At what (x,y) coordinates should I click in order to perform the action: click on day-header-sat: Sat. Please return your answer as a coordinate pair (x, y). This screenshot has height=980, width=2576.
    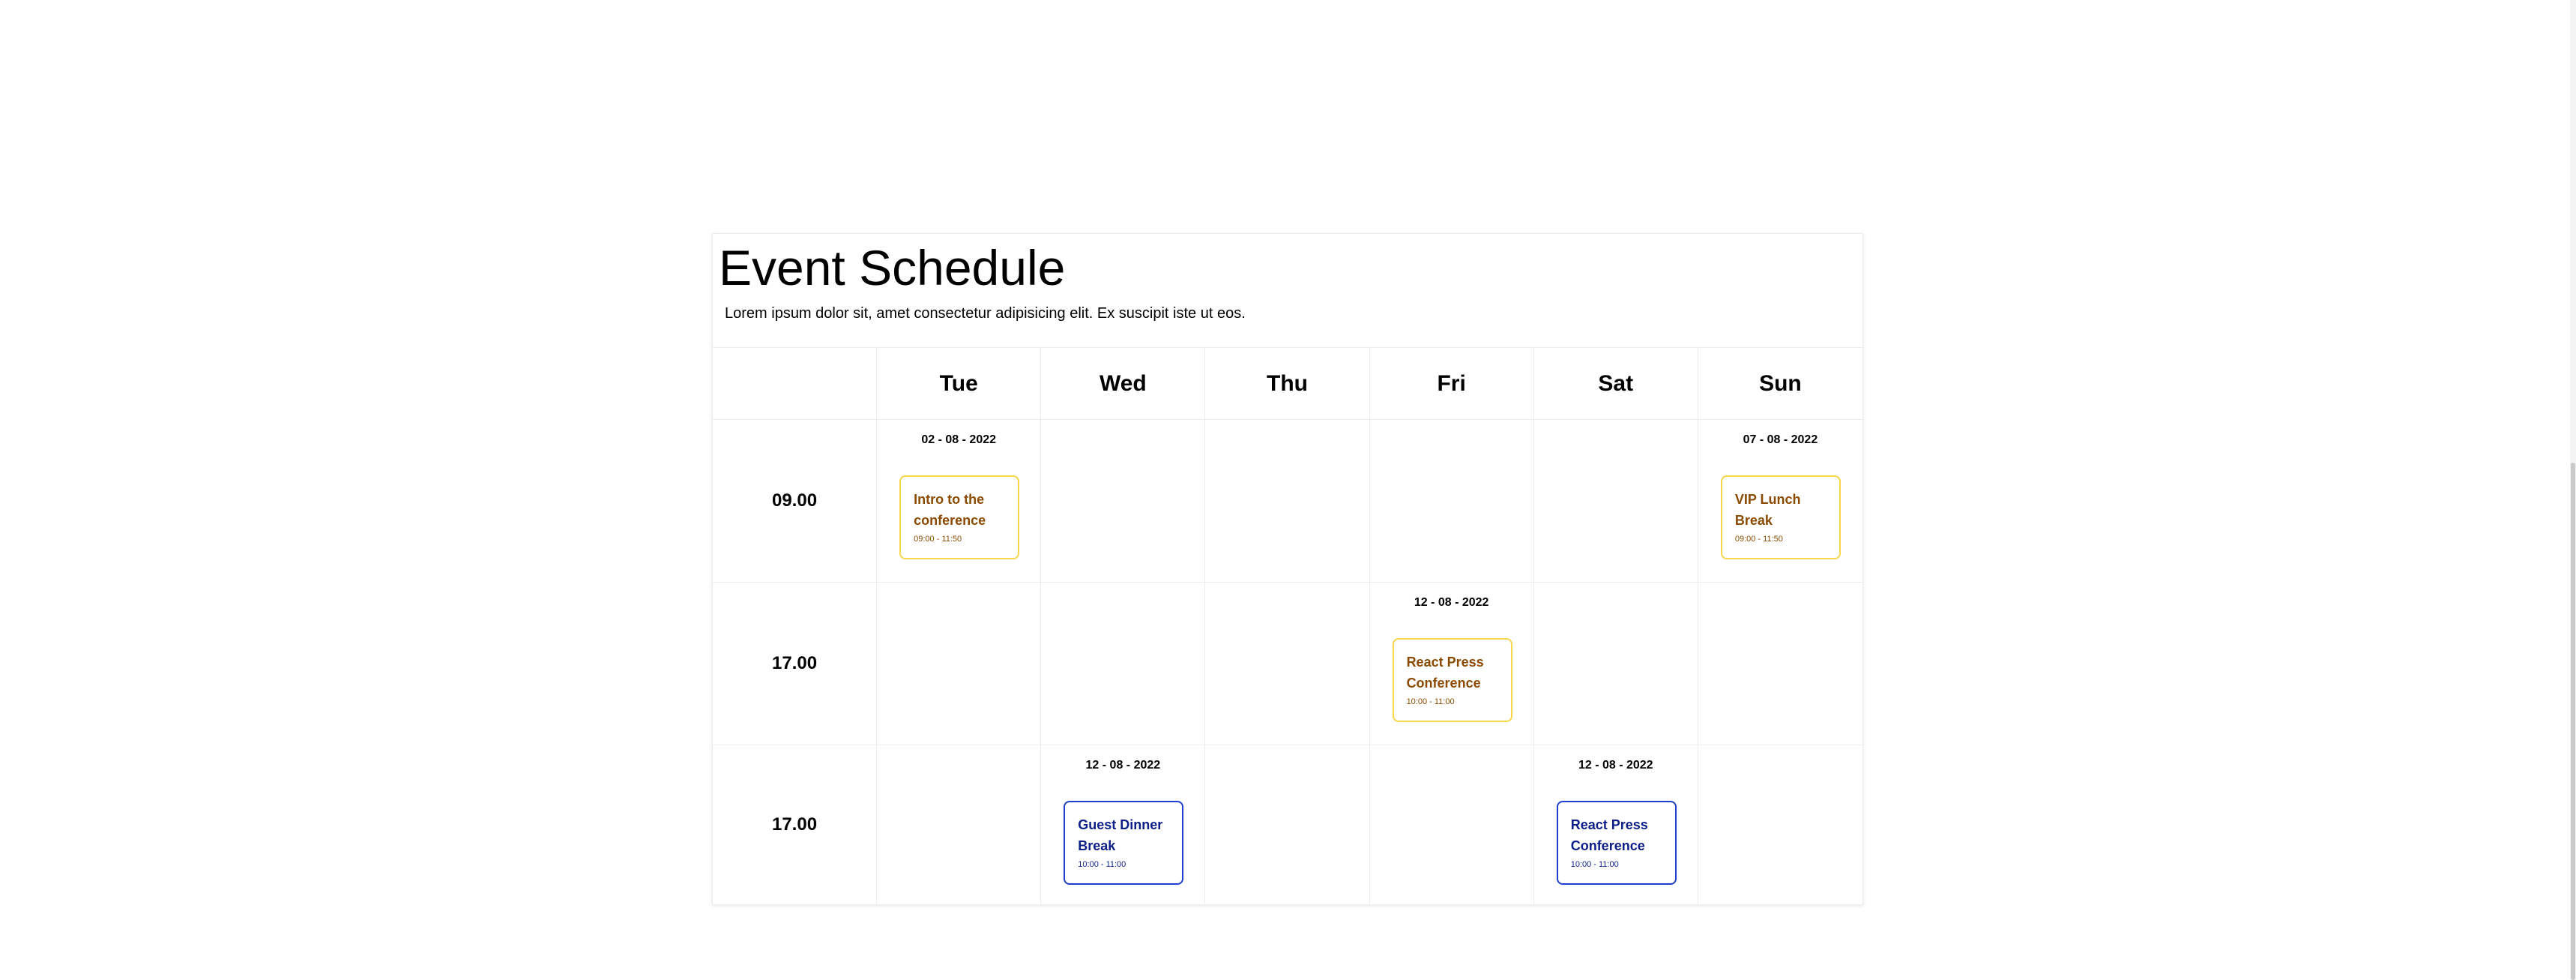
    Looking at the image, I should click on (1616, 384).